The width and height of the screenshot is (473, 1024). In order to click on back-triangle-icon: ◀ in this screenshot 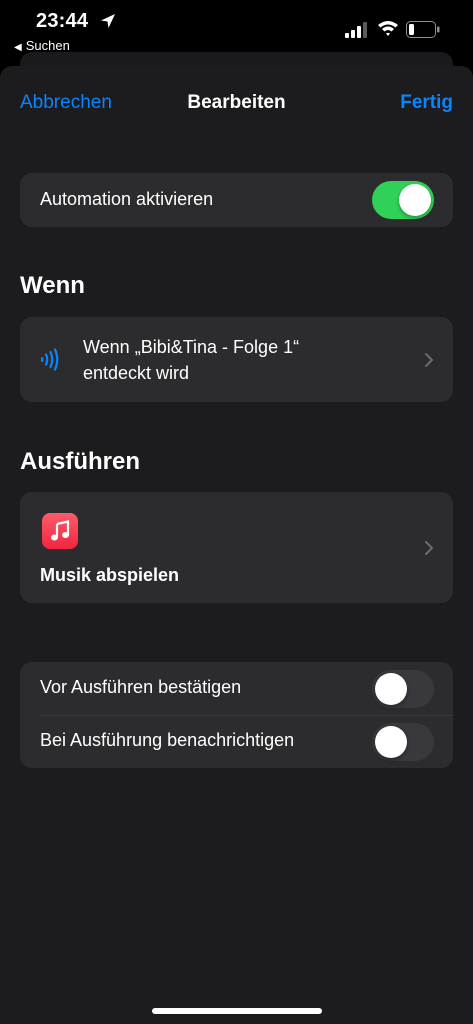, I will do `click(18, 47)`.